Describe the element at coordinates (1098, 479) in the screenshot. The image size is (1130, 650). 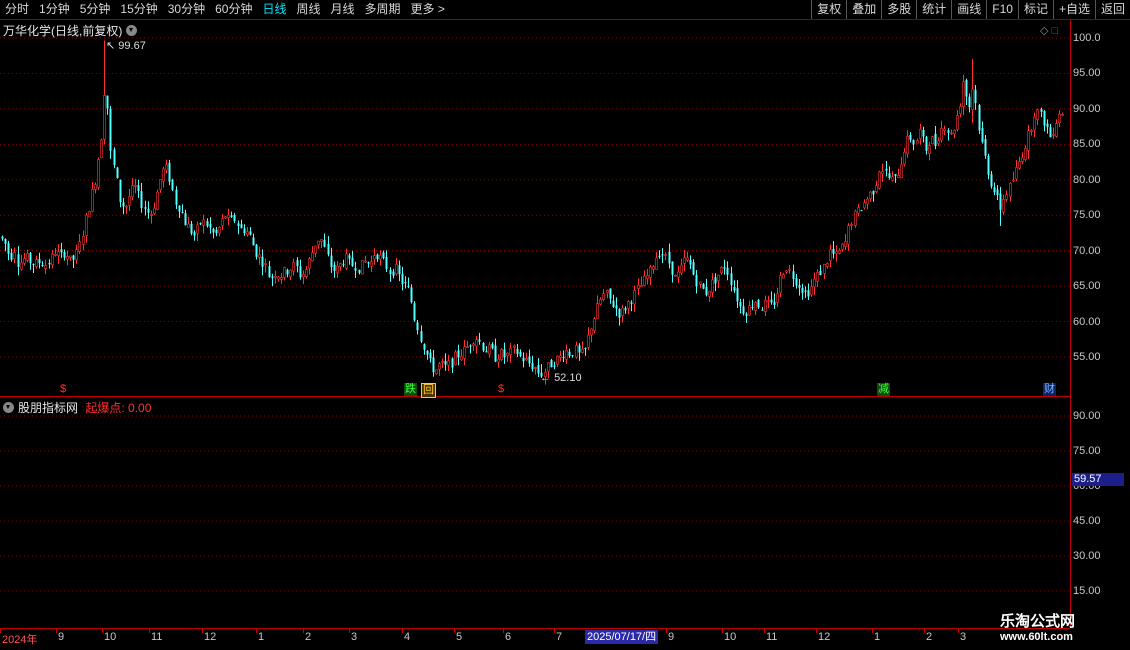
I see `indicator-current-value: 59.57` at that location.